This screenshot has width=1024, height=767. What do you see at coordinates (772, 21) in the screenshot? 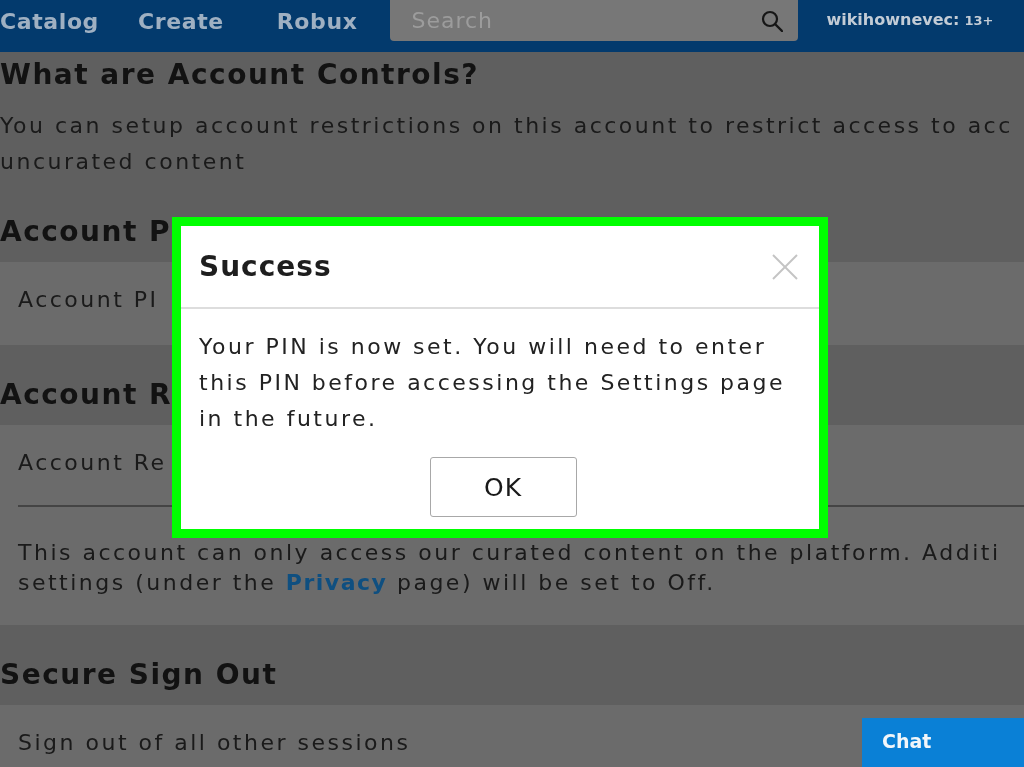
I see `search-icon` at bounding box center [772, 21].